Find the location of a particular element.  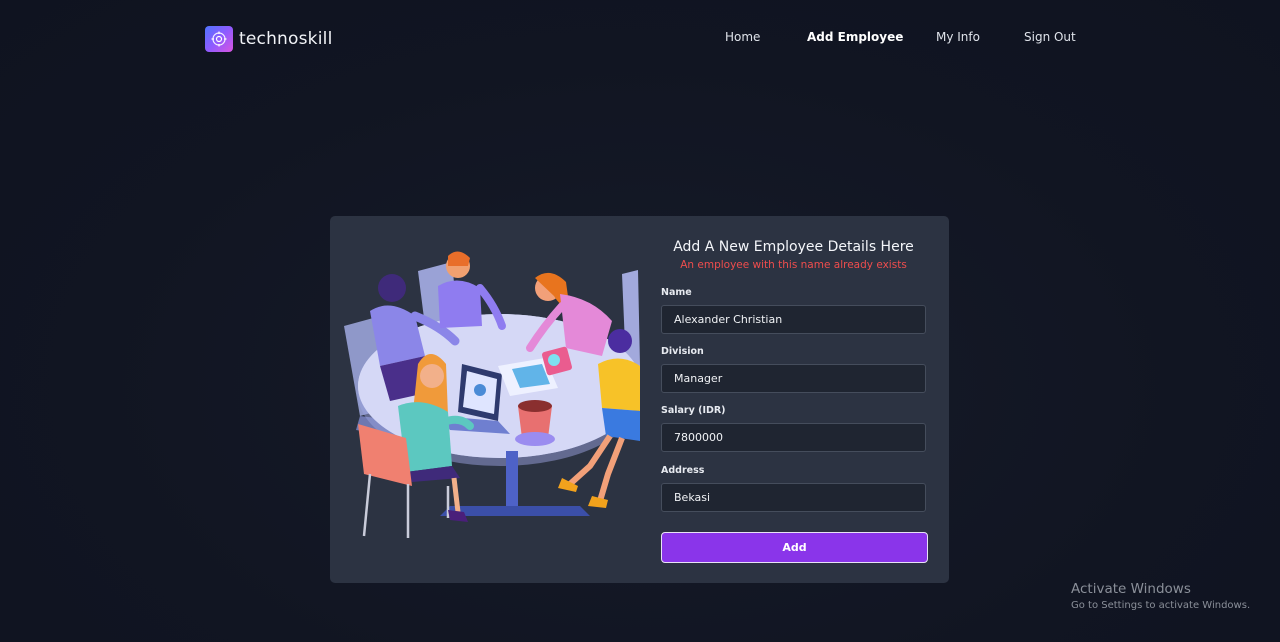

salary-input is located at coordinates (793, 437).